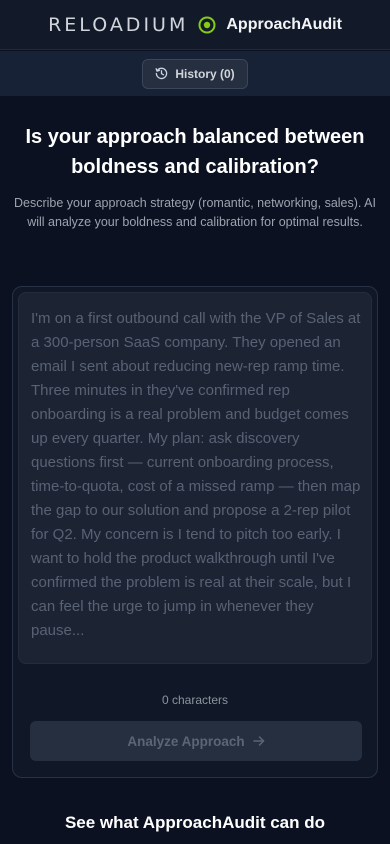 Image resolution: width=390 pixels, height=844 pixels. What do you see at coordinates (284, 25) in the screenshot?
I see `app-name: ApproachAudit` at bounding box center [284, 25].